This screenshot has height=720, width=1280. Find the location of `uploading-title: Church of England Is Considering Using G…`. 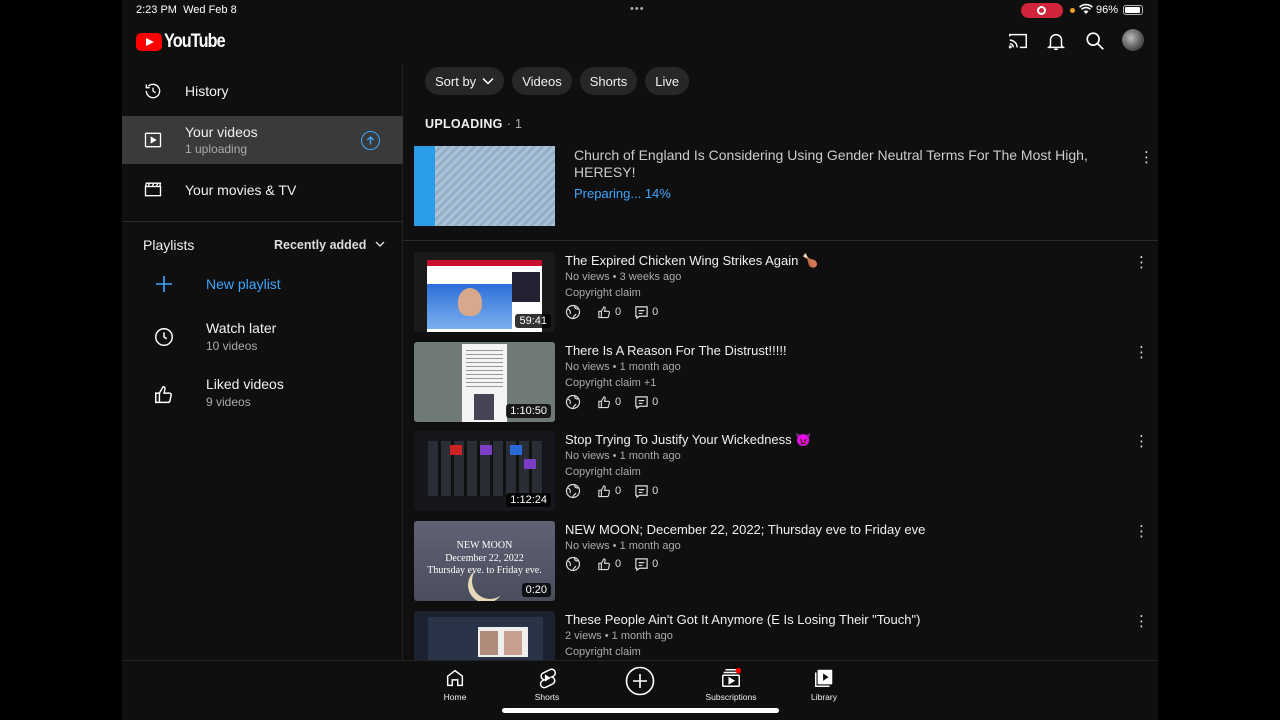

uploading-title: Church of England Is Considering Using G… is located at coordinates (844, 164).